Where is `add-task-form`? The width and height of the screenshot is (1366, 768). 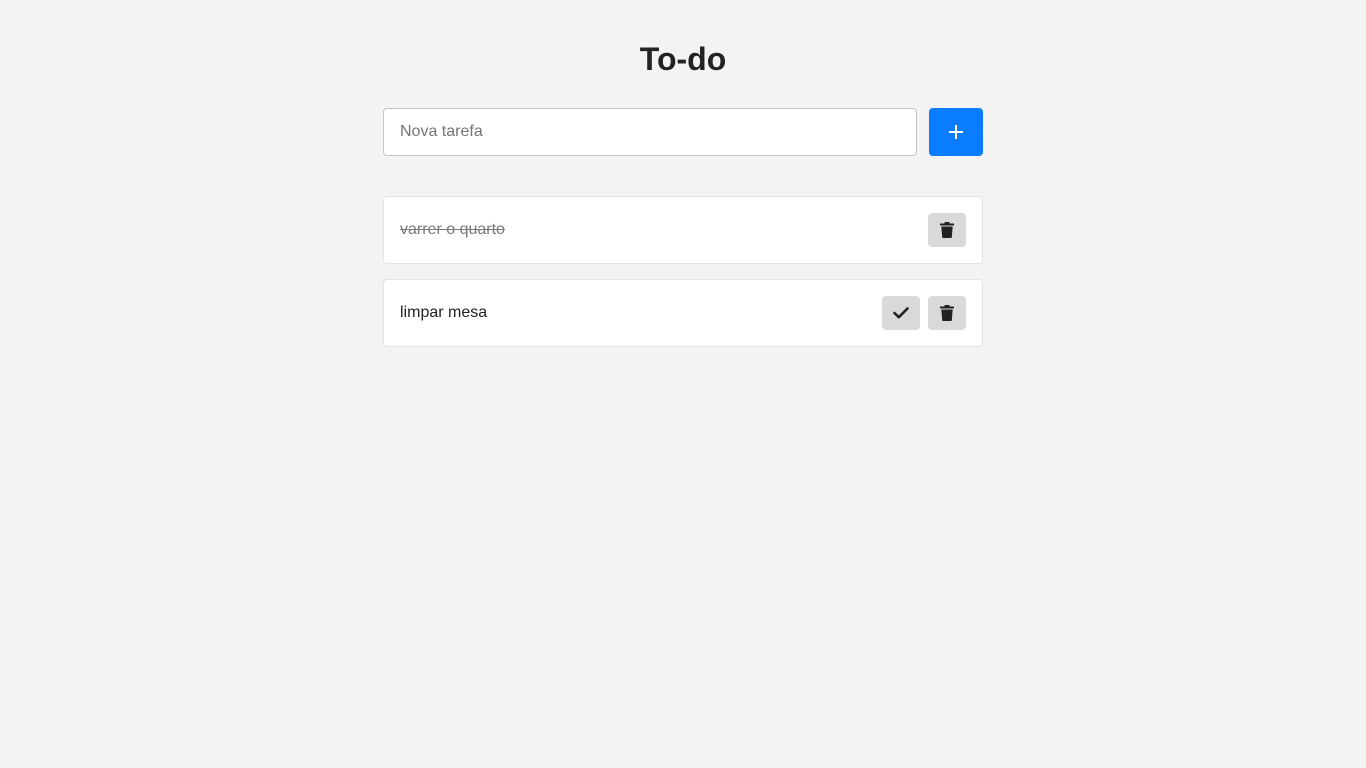 add-task-form is located at coordinates (683, 132).